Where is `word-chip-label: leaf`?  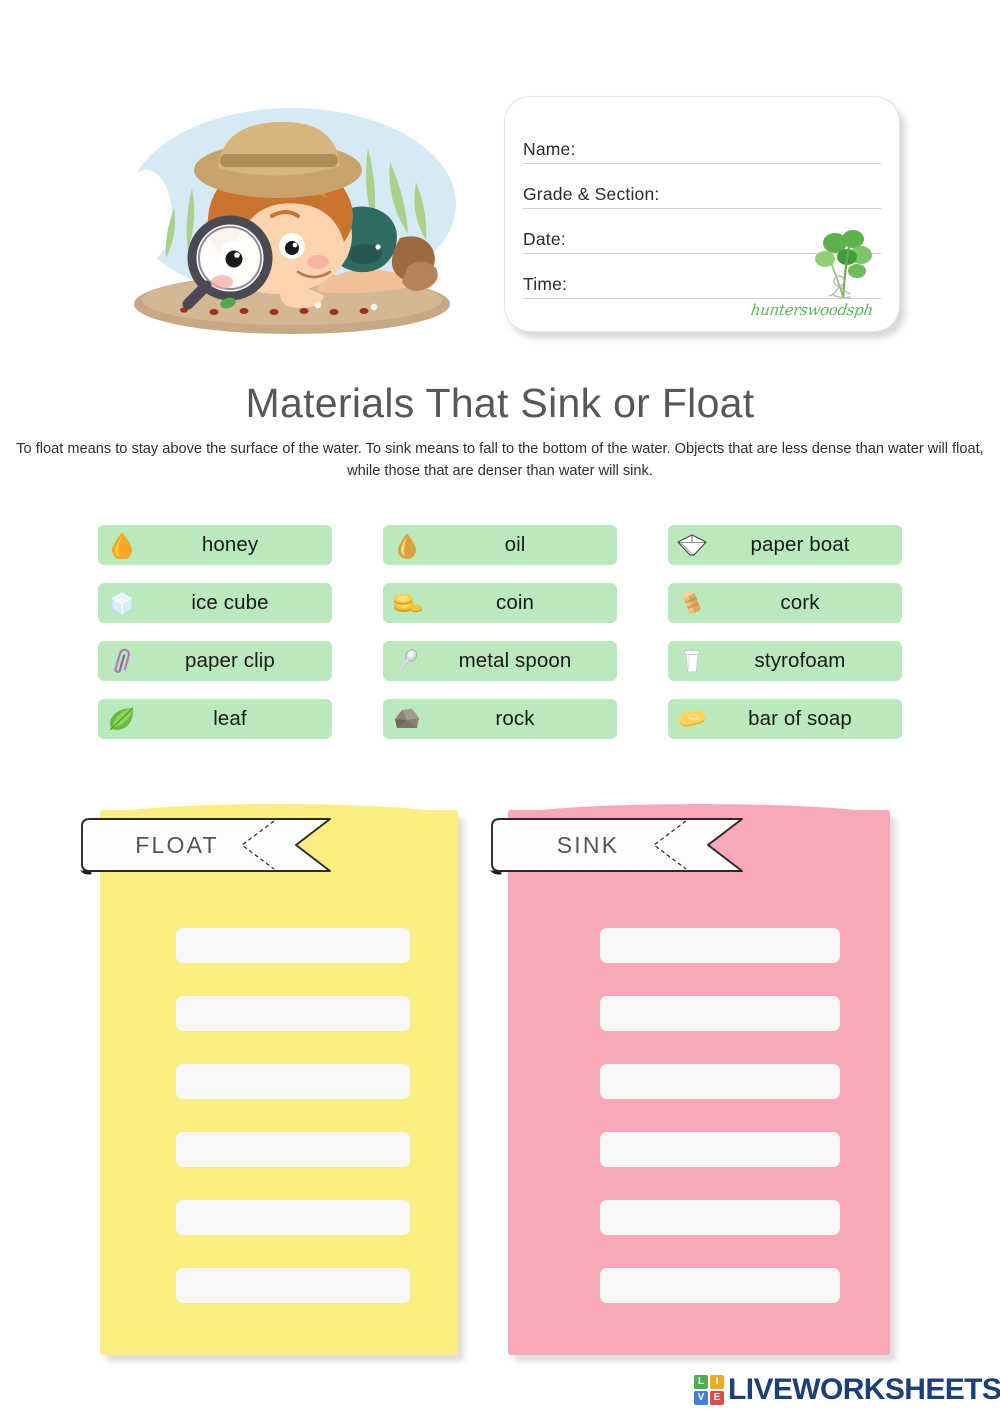
word-chip-label: leaf is located at coordinates (230, 718).